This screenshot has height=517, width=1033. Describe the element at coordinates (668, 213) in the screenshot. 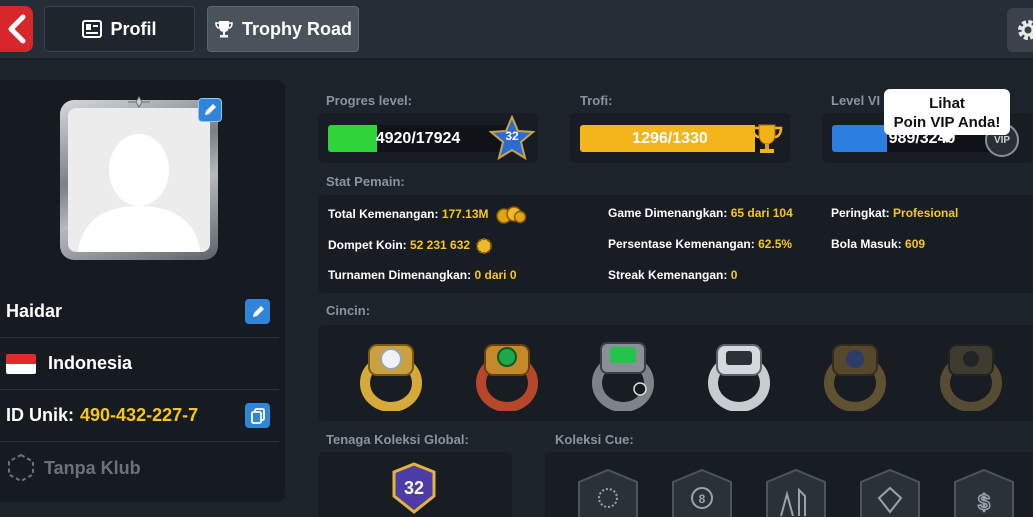

I see `stat-games-won-label: Game Dimenangkan:` at that location.